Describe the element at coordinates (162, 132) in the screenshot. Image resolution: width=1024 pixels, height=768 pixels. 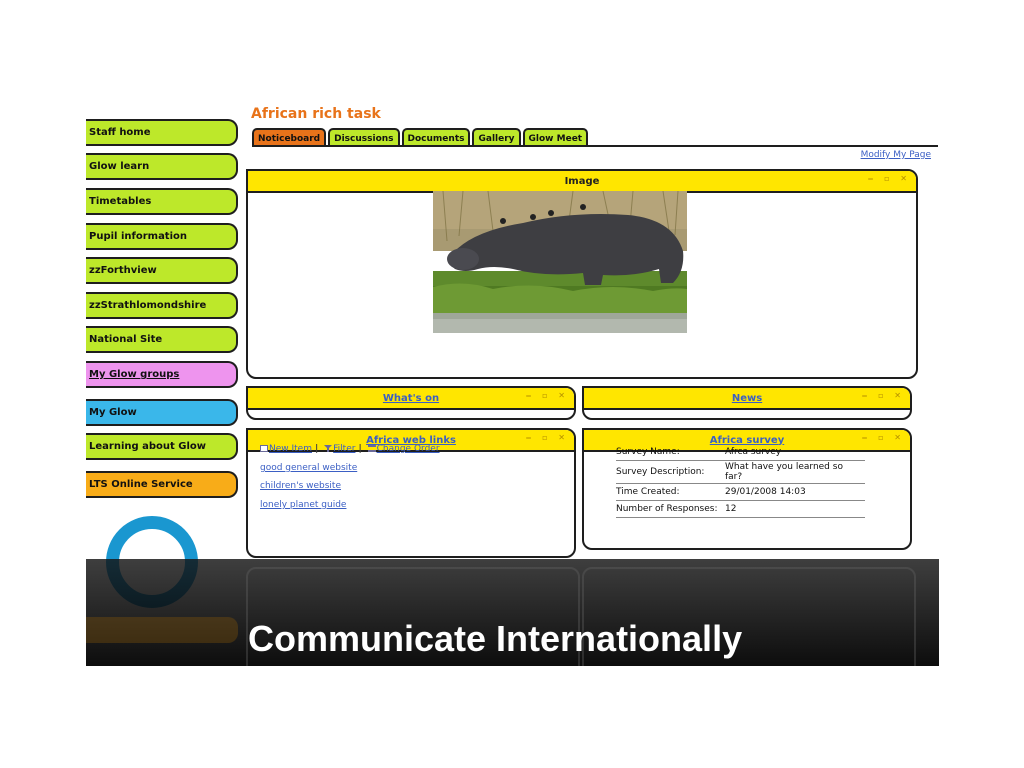
I see `sidebar-item-staff-home: Staff home` at that location.